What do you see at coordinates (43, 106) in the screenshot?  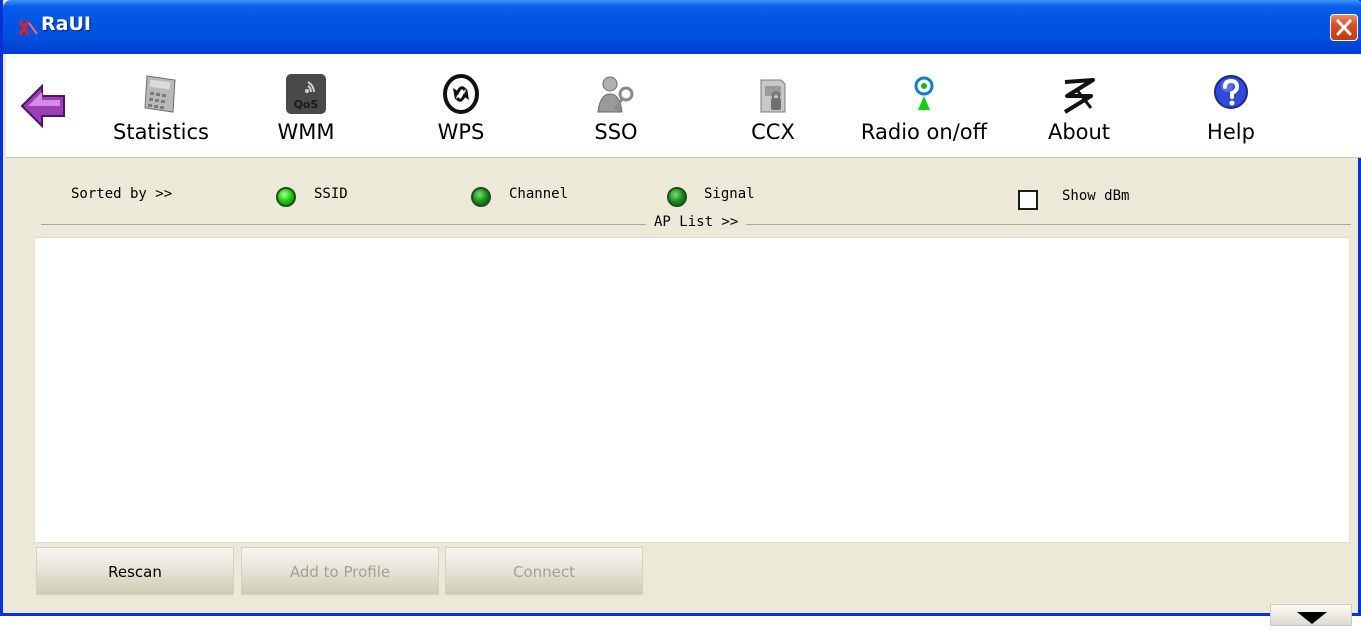 I see `back-arrow-icon` at bounding box center [43, 106].